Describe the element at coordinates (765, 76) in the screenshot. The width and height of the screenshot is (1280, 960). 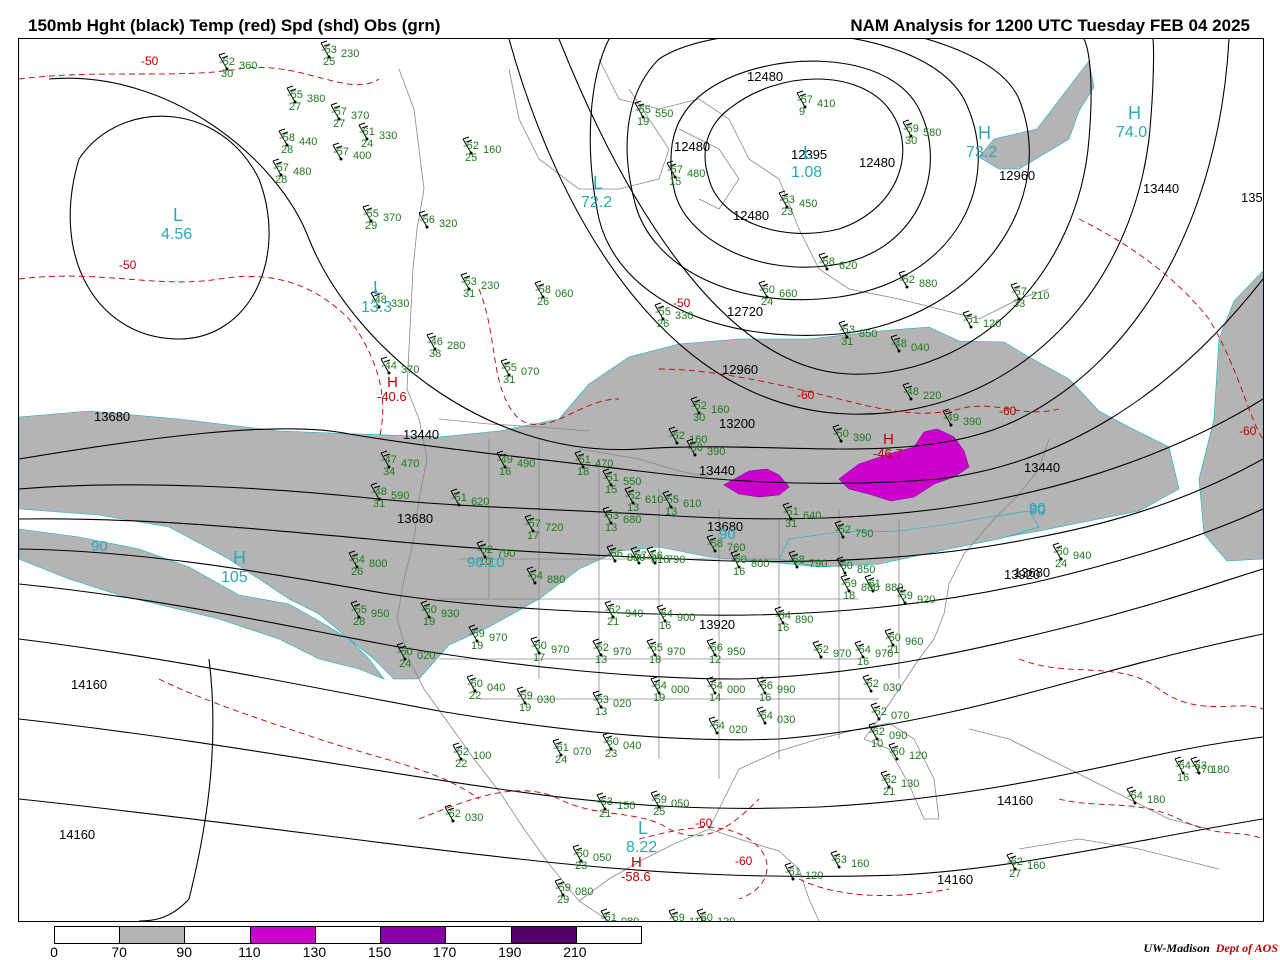
I see `height-contour-label: 12480` at that location.